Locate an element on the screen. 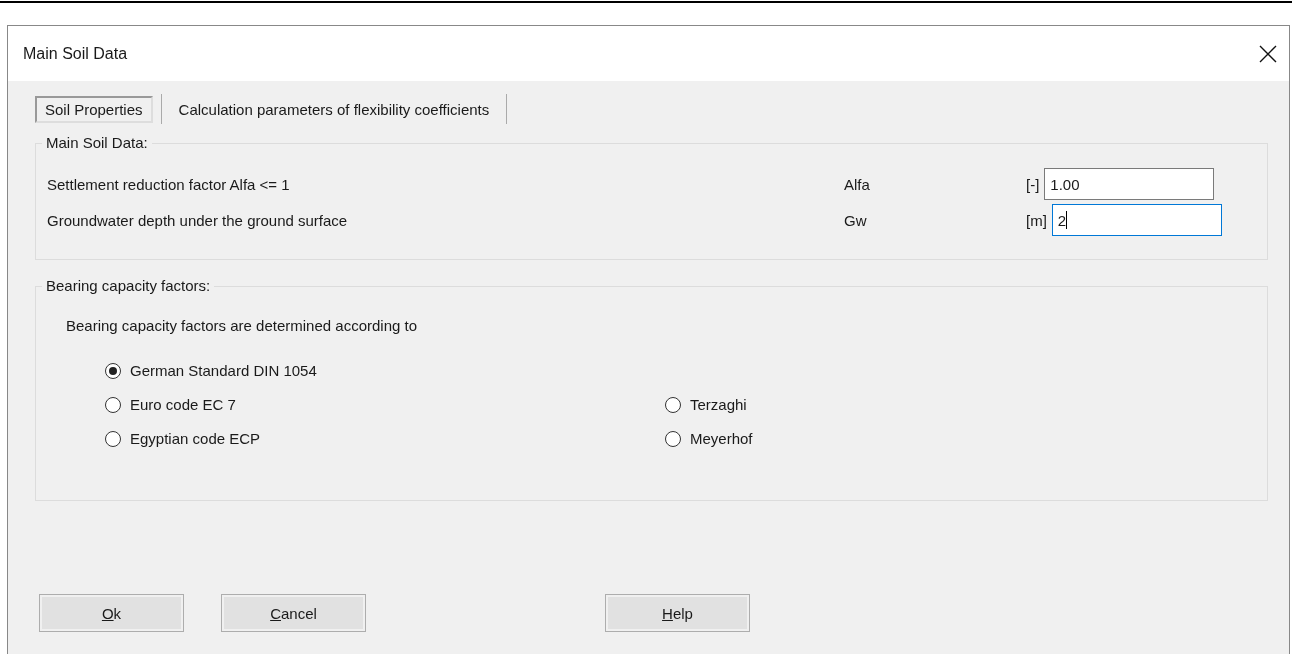 The width and height of the screenshot is (1292, 654). field-label: Groundwater depth under the ground surface is located at coordinates (198, 220).